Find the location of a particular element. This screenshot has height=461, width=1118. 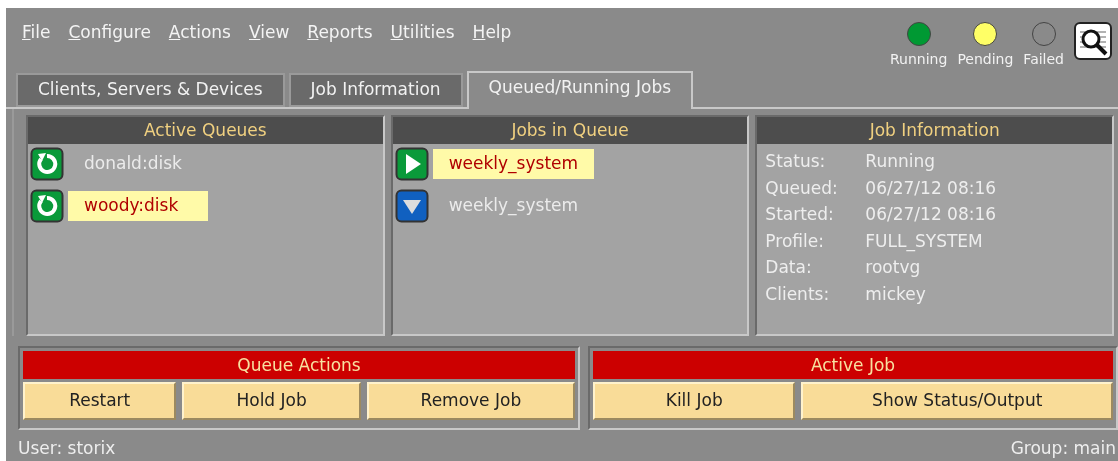

menu-item: Actions is located at coordinates (199, 33).